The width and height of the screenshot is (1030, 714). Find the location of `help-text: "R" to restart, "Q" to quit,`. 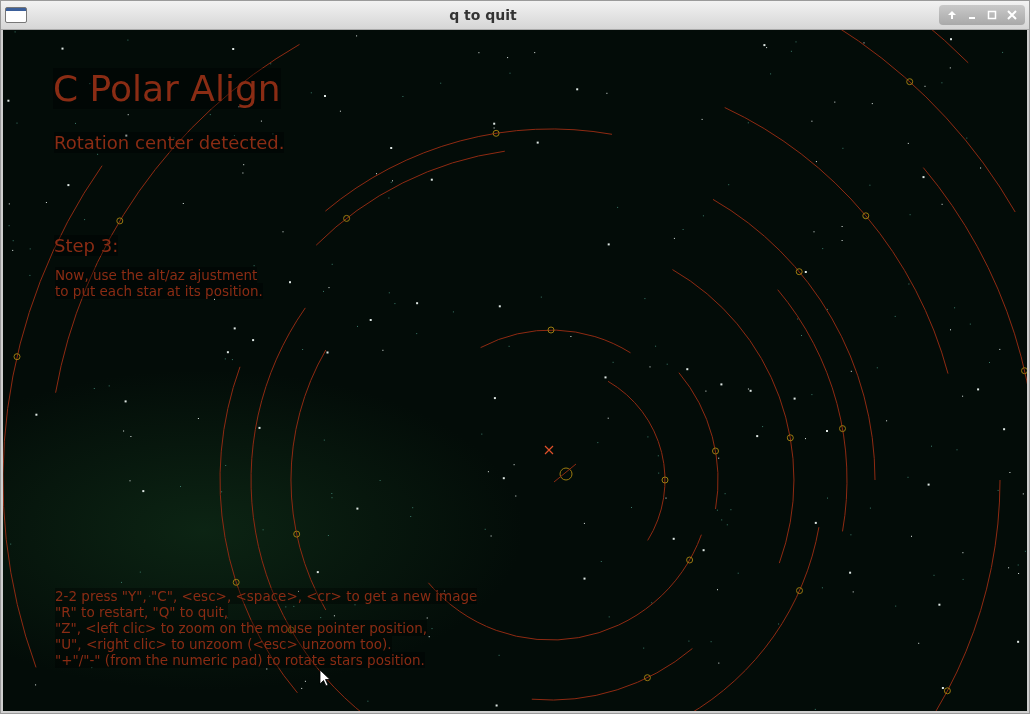

help-text: "R" to restart, "Q" to quit, is located at coordinates (142, 612).